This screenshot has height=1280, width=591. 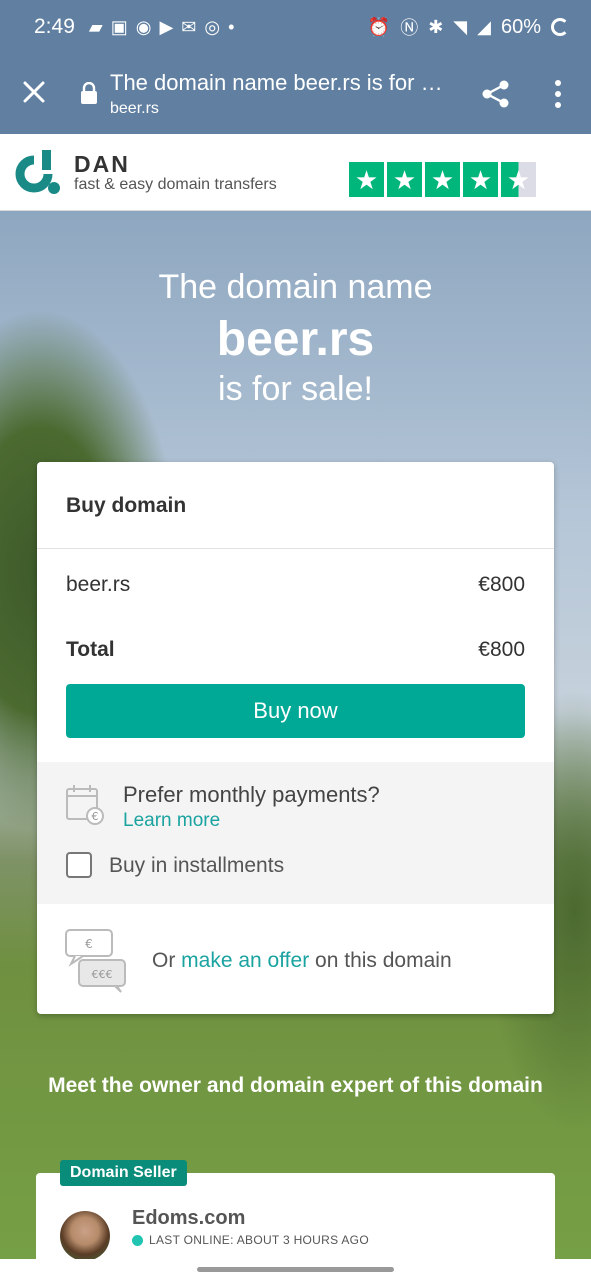 I want to click on chrome-icon: ◎, so click(x=212, y=26).